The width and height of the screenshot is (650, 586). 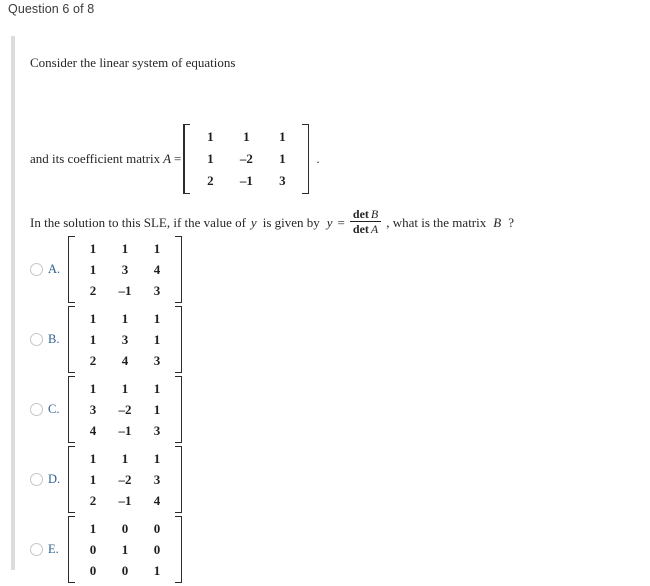 What do you see at coordinates (13, 303) in the screenshot?
I see `left-accent-bar` at bounding box center [13, 303].